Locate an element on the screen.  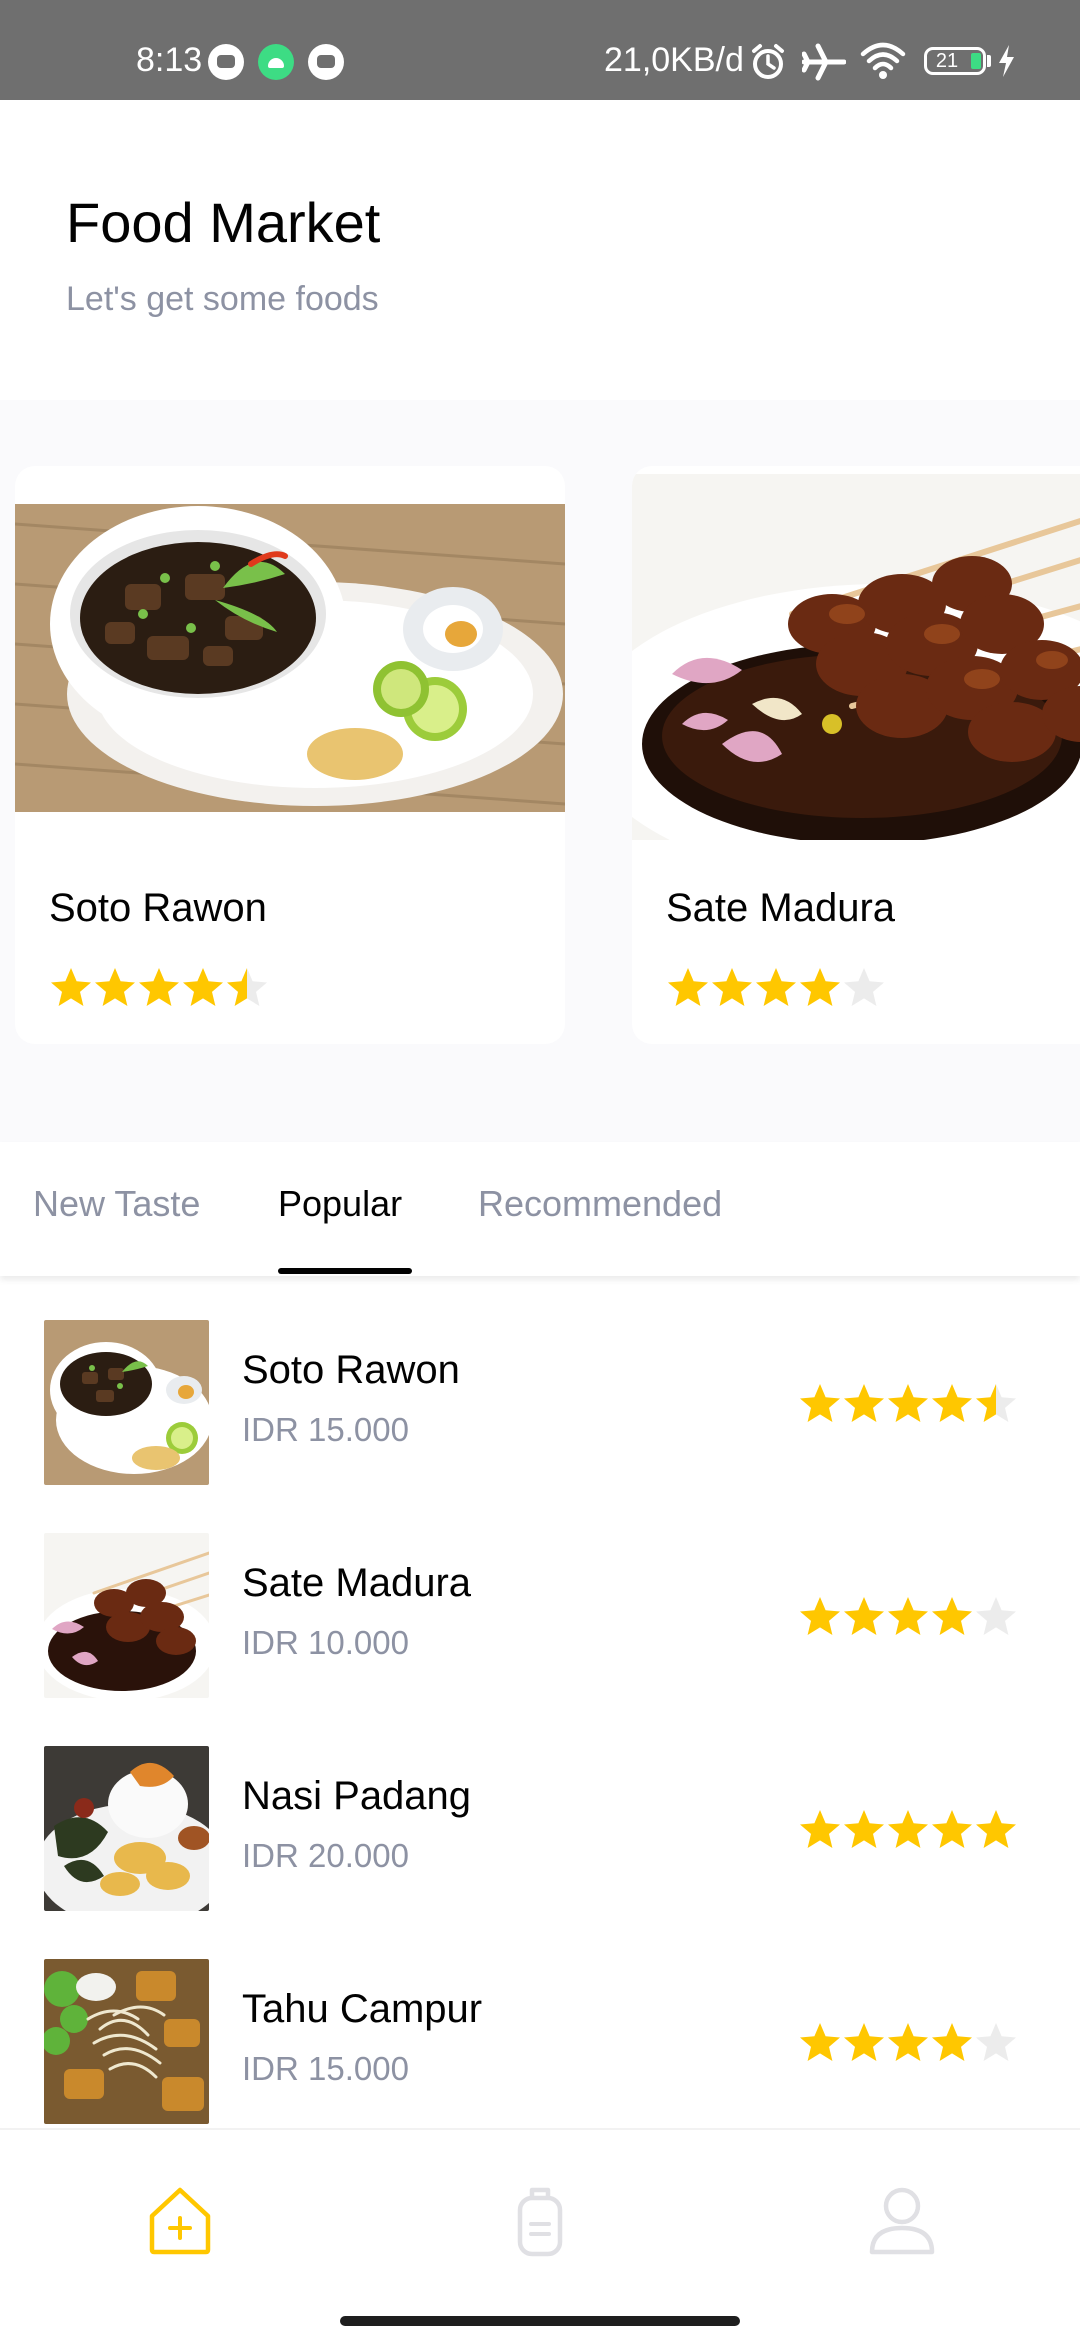
page-subtitle: Let's get some foods is located at coordinates (222, 299).